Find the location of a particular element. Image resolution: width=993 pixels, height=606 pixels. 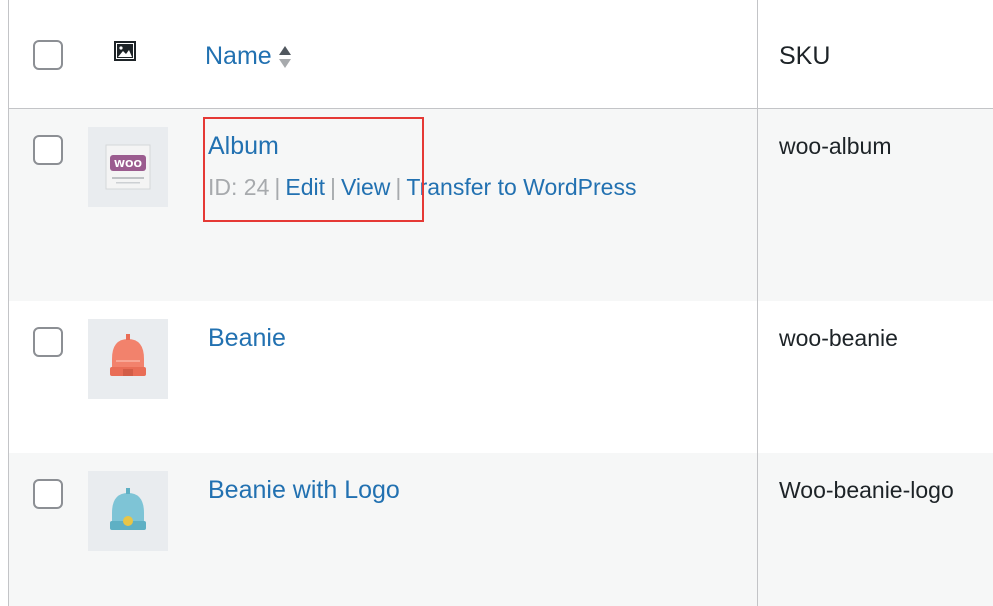

row-actions: ID: 24 | Edit | View | Transfer to WordPress is located at coordinates (422, 187).